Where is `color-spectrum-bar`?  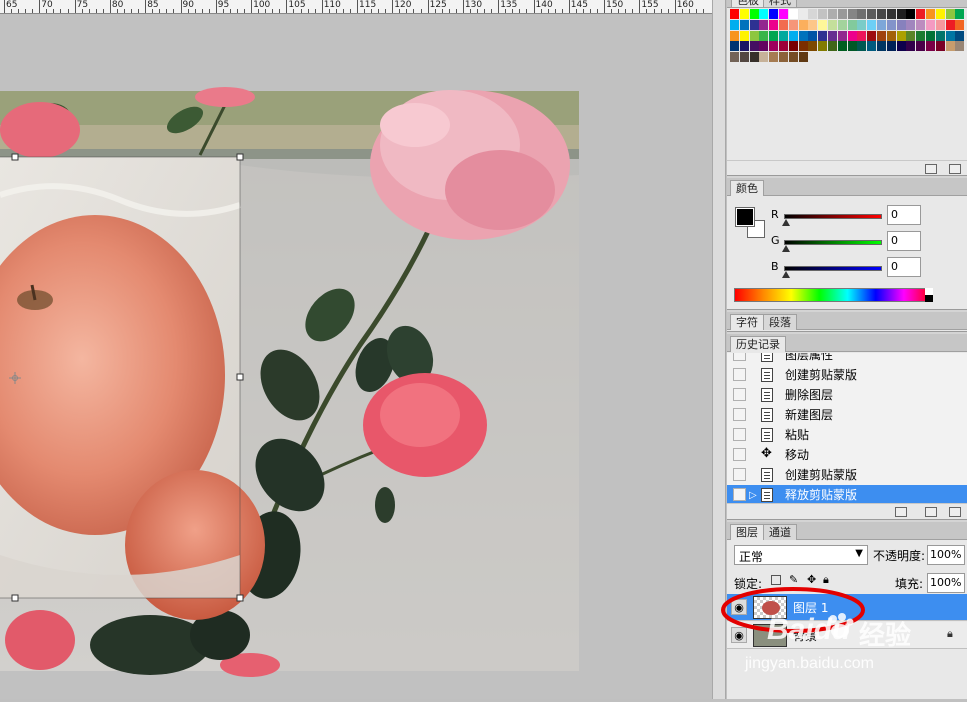 color-spectrum-bar is located at coordinates (833, 295).